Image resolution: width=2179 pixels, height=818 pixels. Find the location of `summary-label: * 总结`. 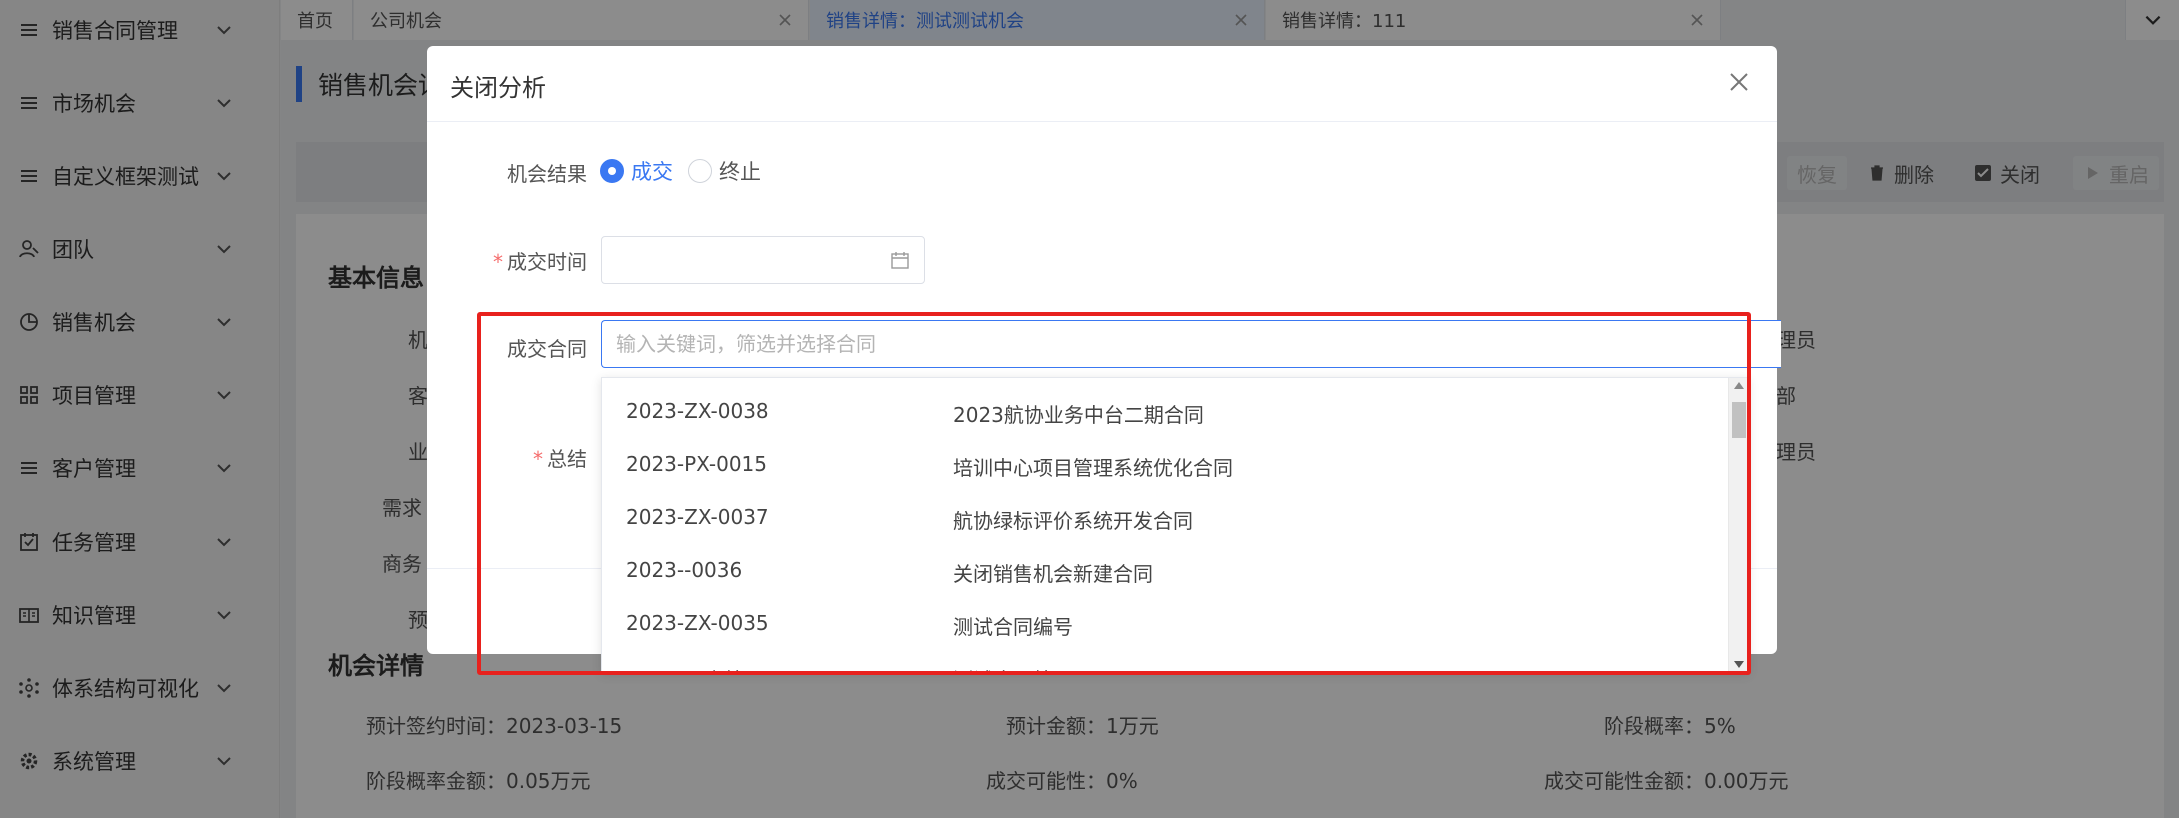

summary-label: * 总结 is located at coordinates (507, 457).